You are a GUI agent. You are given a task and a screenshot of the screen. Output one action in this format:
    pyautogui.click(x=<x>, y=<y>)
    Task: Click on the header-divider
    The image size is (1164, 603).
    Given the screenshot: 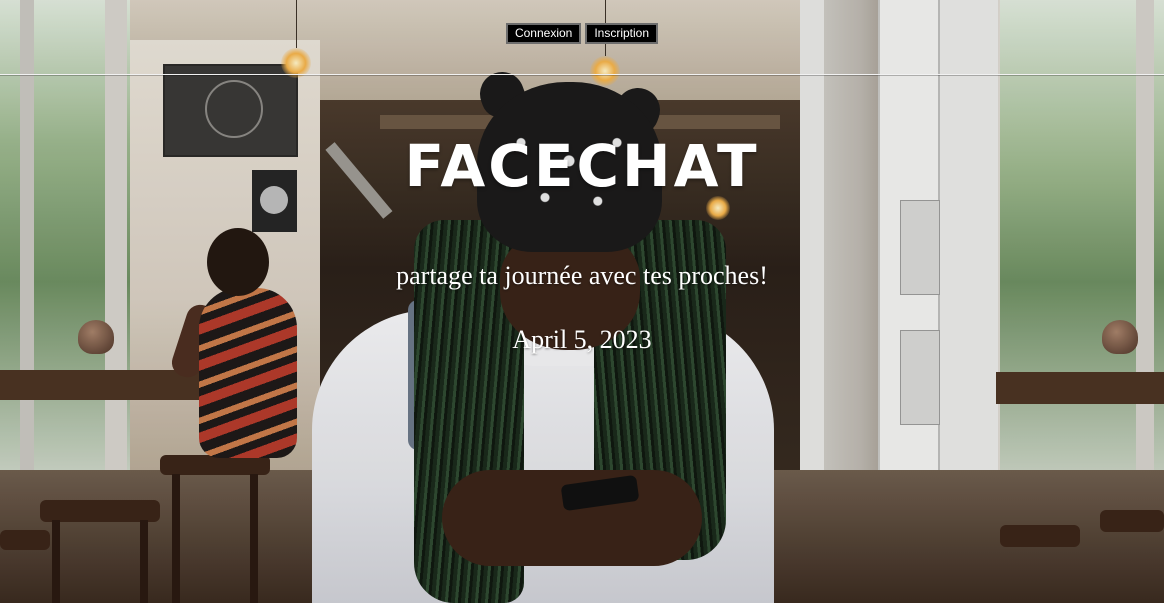 What is the action you would take?
    pyautogui.click(x=582, y=74)
    